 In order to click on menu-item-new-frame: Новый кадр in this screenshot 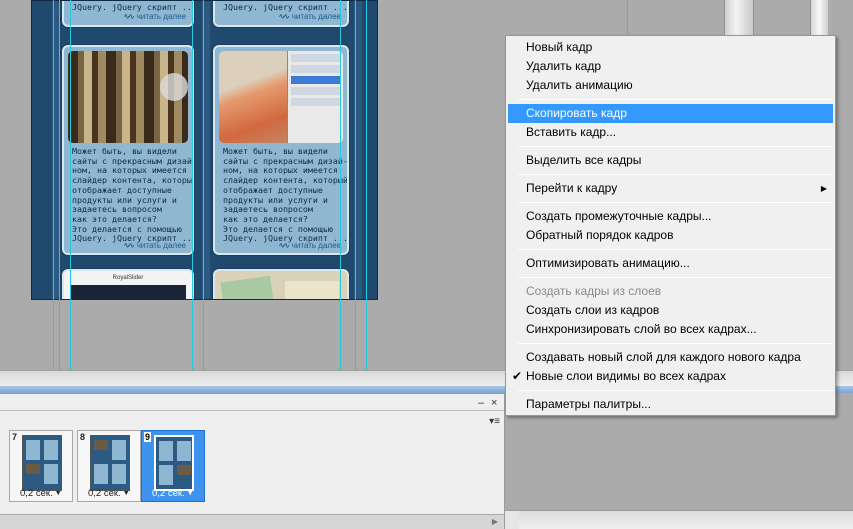, I will do `click(670, 47)`.